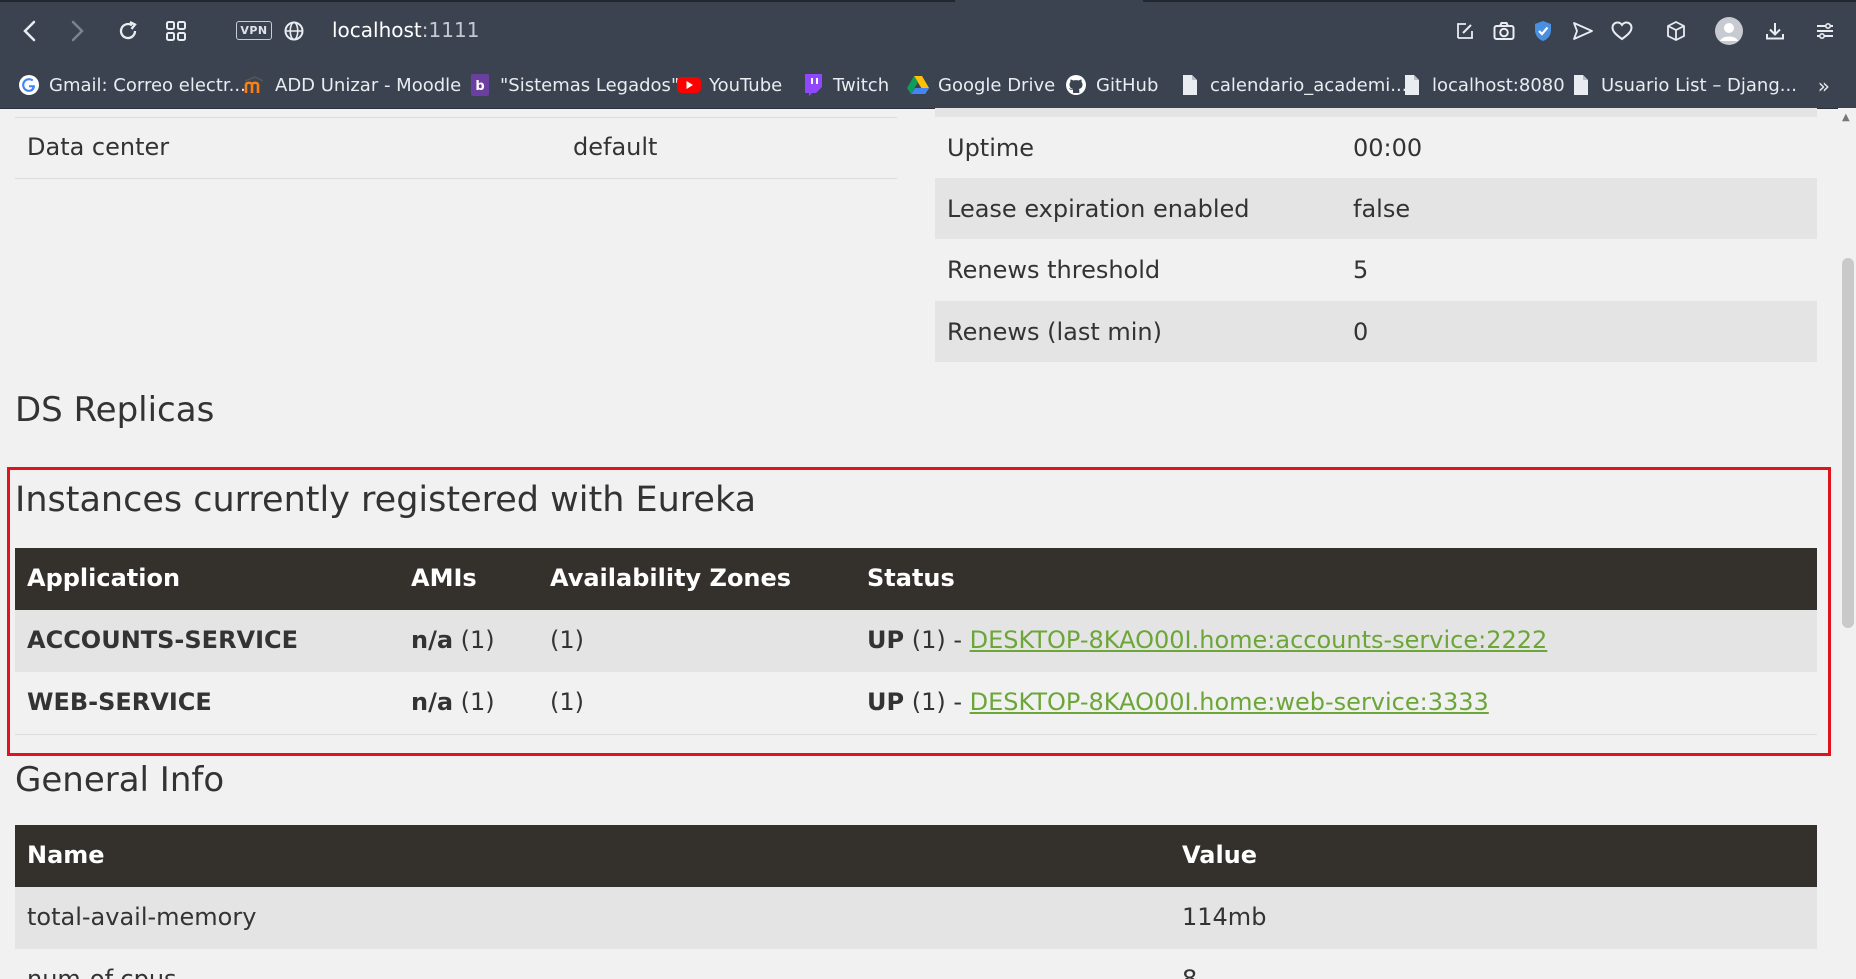 The width and height of the screenshot is (1856, 979). I want to click on bookmark-google-drive: Google Drive, so click(980, 85).